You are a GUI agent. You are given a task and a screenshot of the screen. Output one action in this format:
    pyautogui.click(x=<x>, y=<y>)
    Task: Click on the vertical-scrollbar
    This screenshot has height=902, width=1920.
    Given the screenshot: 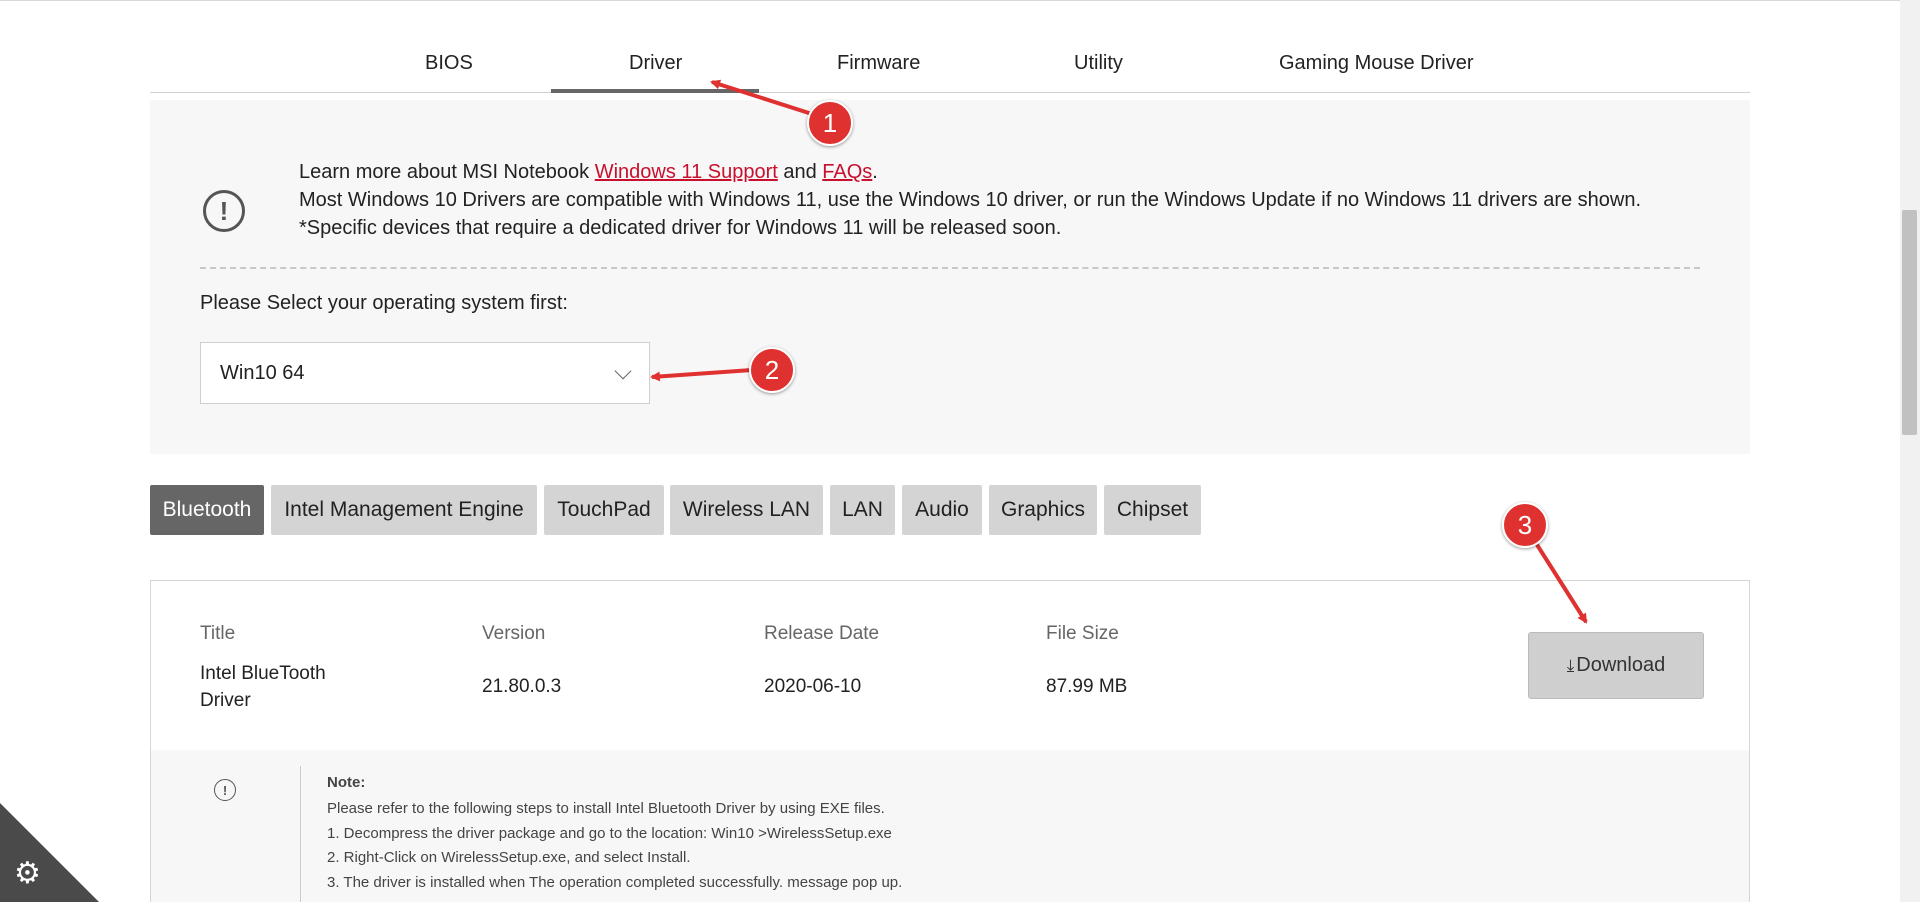 What is the action you would take?
    pyautogui.click(x=1910, y=451)
    